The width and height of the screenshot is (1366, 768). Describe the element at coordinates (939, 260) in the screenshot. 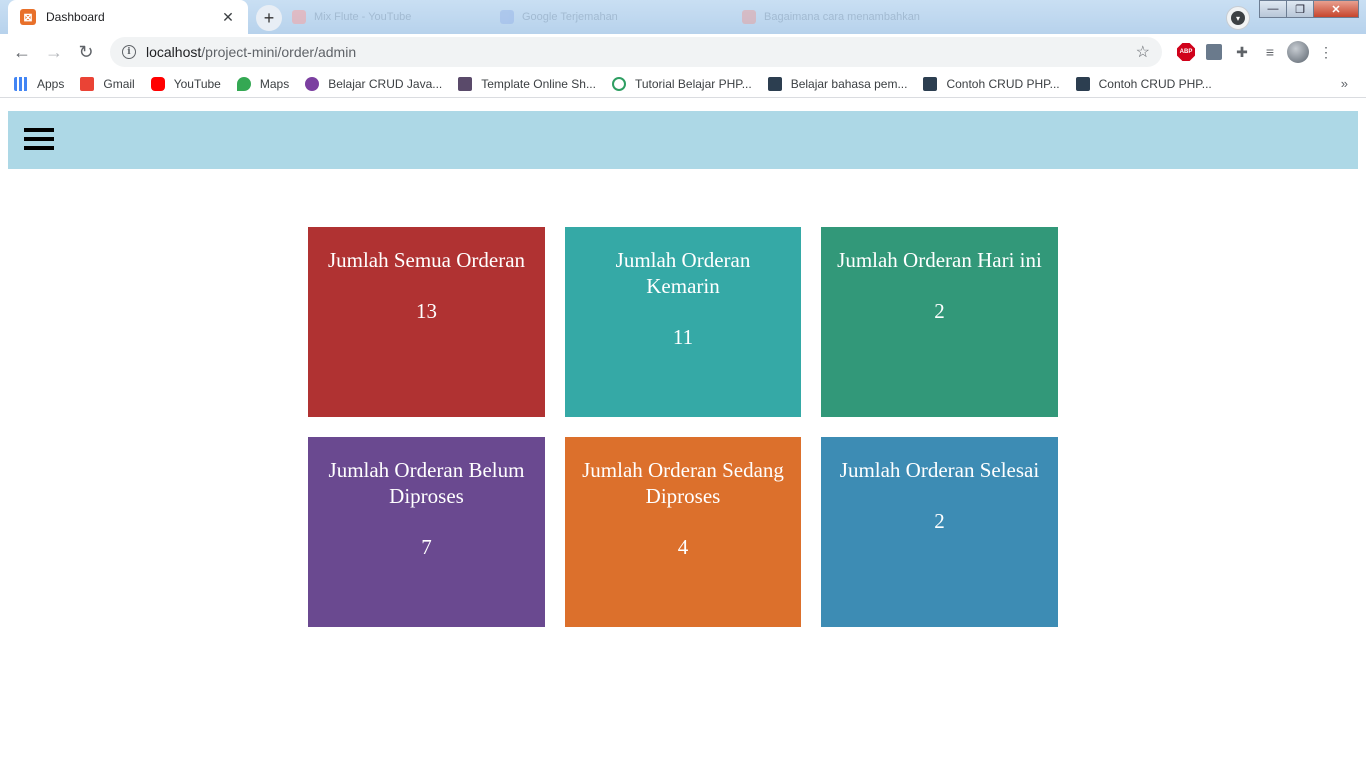

I see `card-title: Jumlah Orderan Hari ini` at that location.